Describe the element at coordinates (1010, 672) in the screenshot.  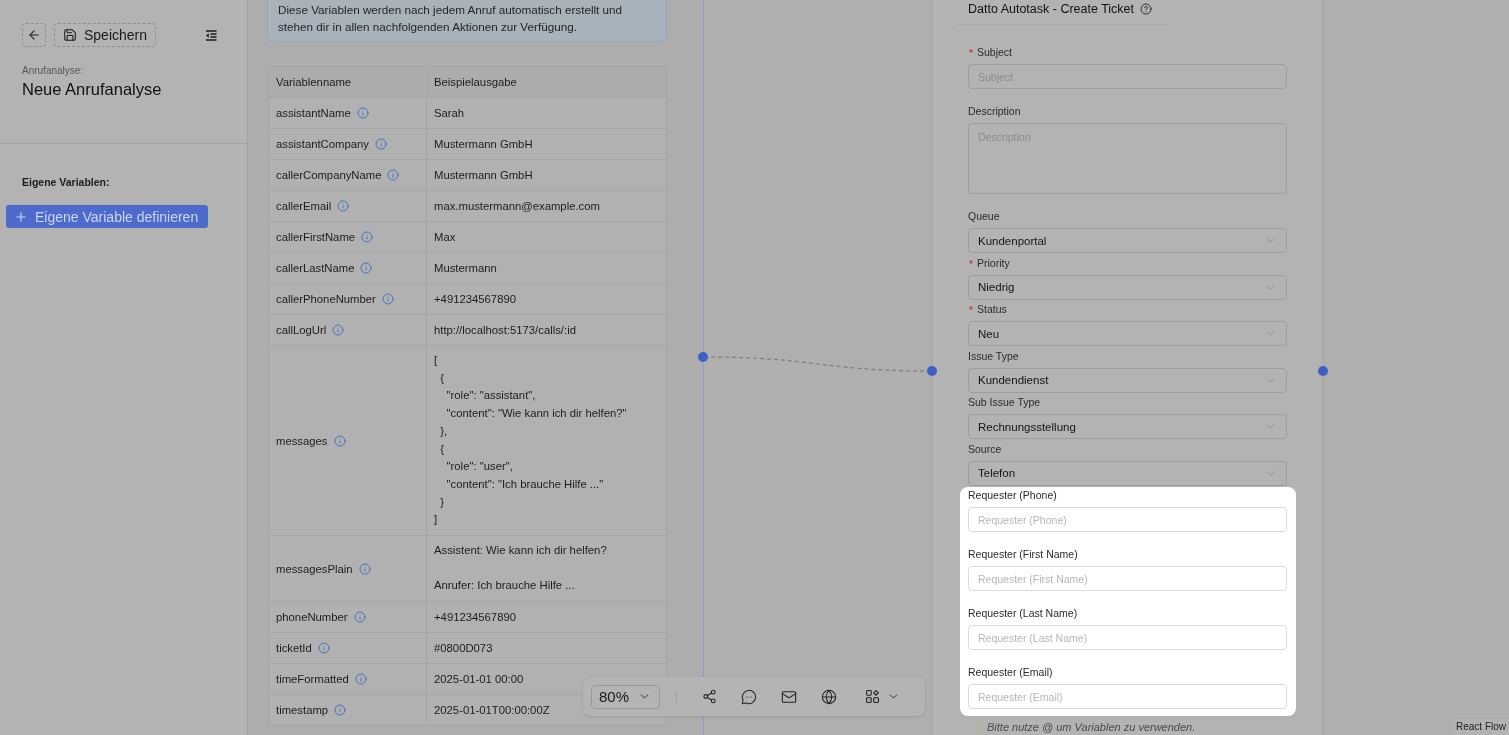
I see `field-label: Requester (Email)` at that location.